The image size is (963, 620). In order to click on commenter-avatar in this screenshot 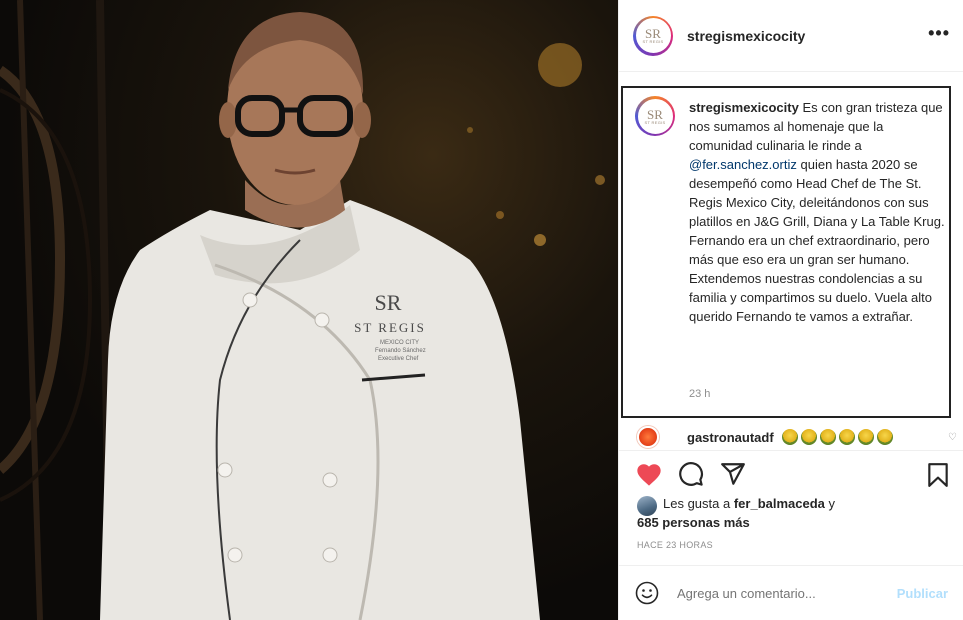, I will do `click(648, 437)`.